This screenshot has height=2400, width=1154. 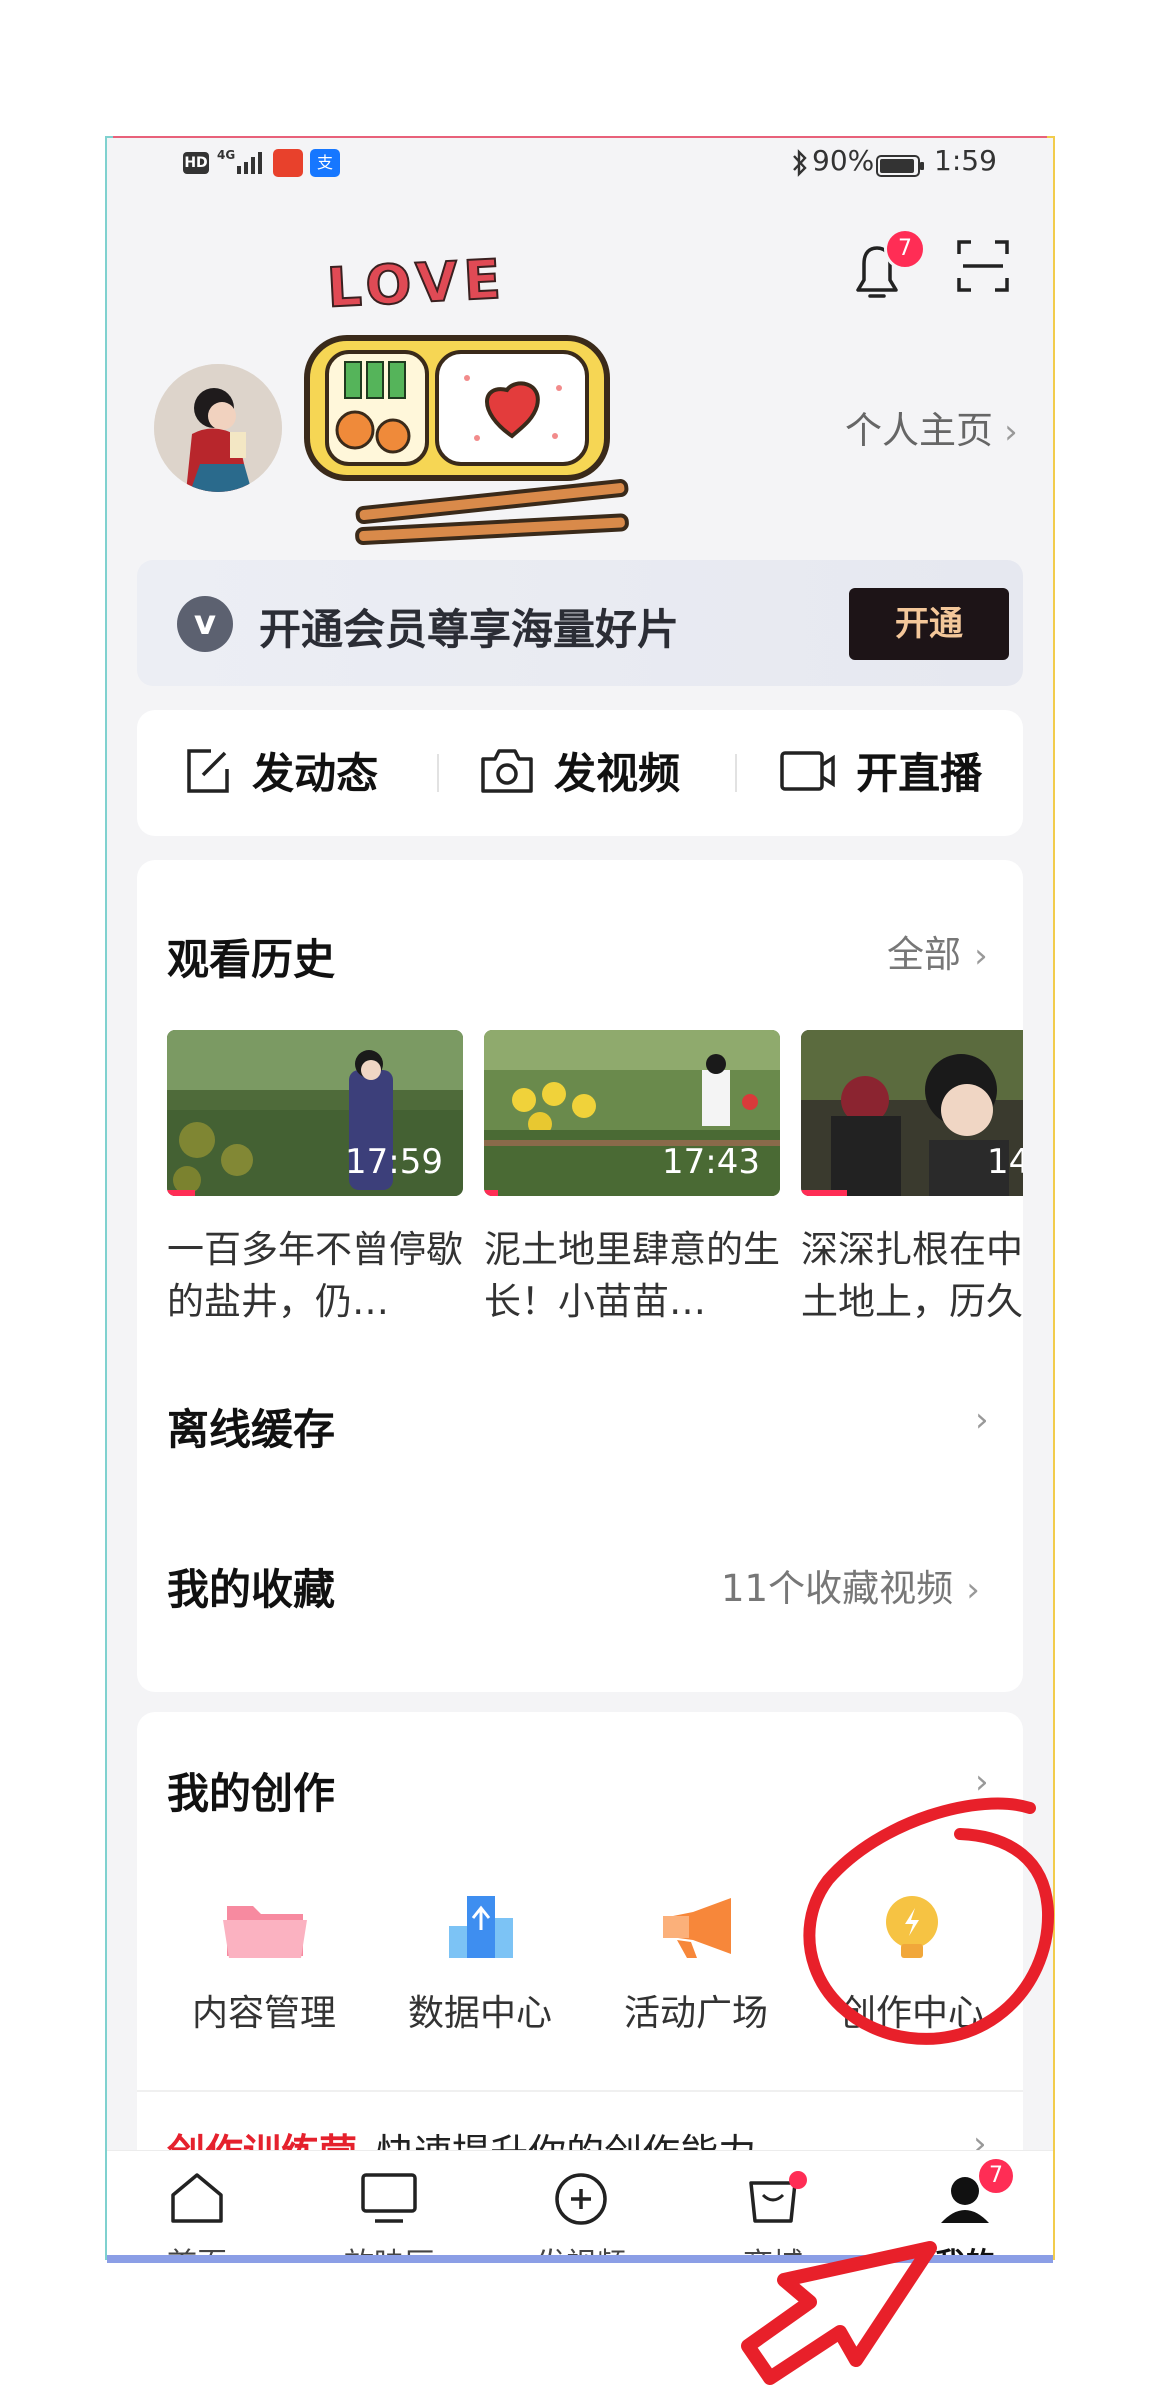 I want to click on annotation-arrow, so click(x=839, y=2313).